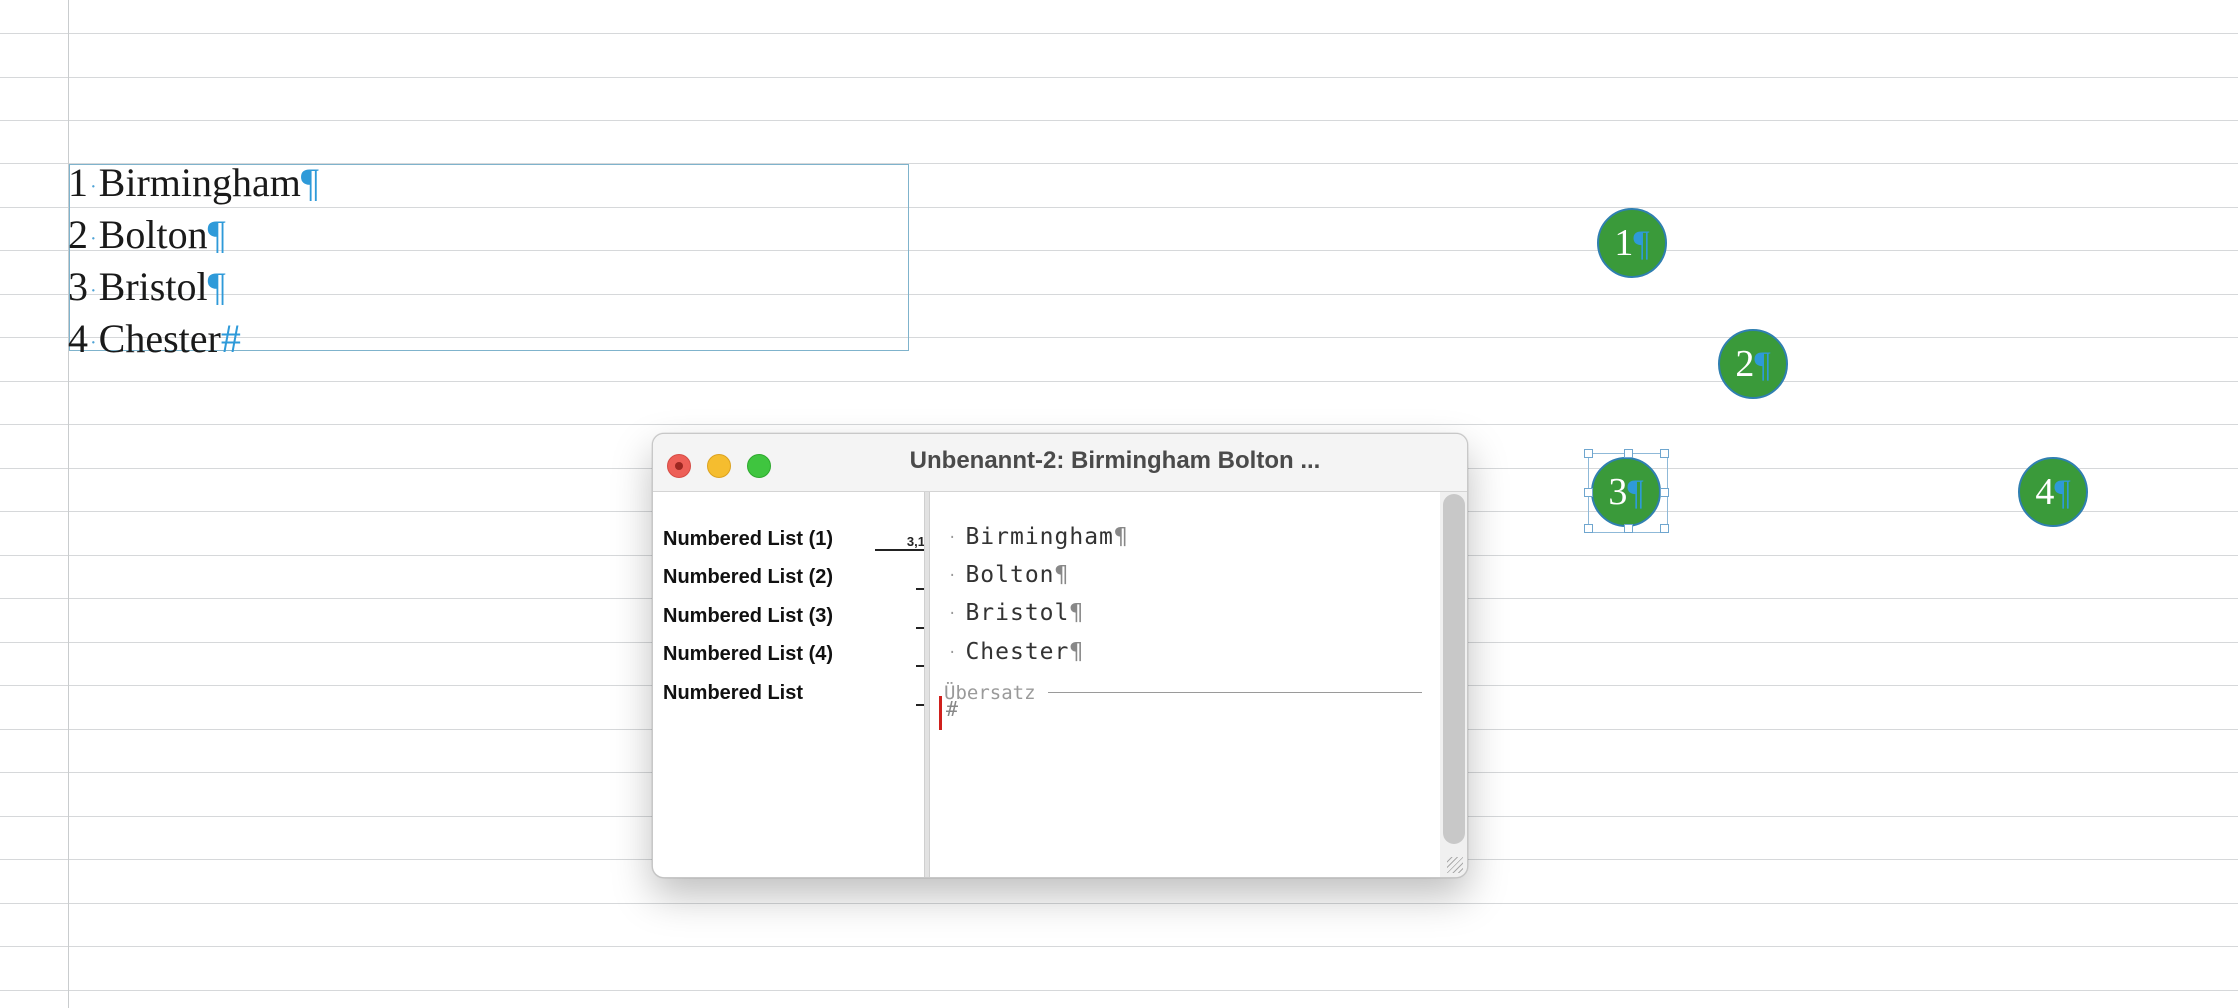 Image resolution: width=2238 pixels, height=1008 pixels. I want to click on circle-number: 1, so click(1624, 243).